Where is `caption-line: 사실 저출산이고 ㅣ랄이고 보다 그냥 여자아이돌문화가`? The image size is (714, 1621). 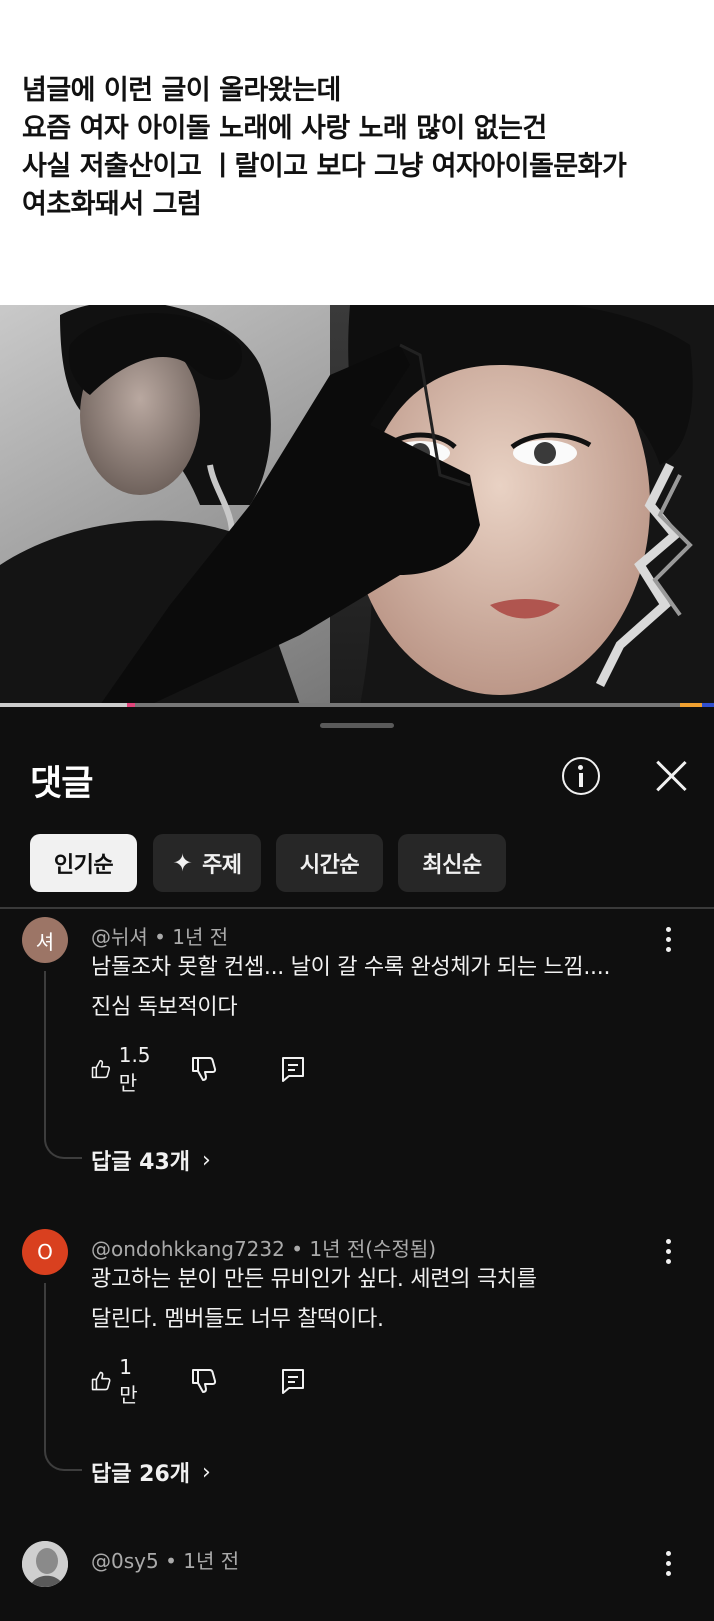
caption-line: 사실 저출산이고 ㅣ랄이고 보다 그냥 여자아이돌문화가 is located at coordinates (324, 166).